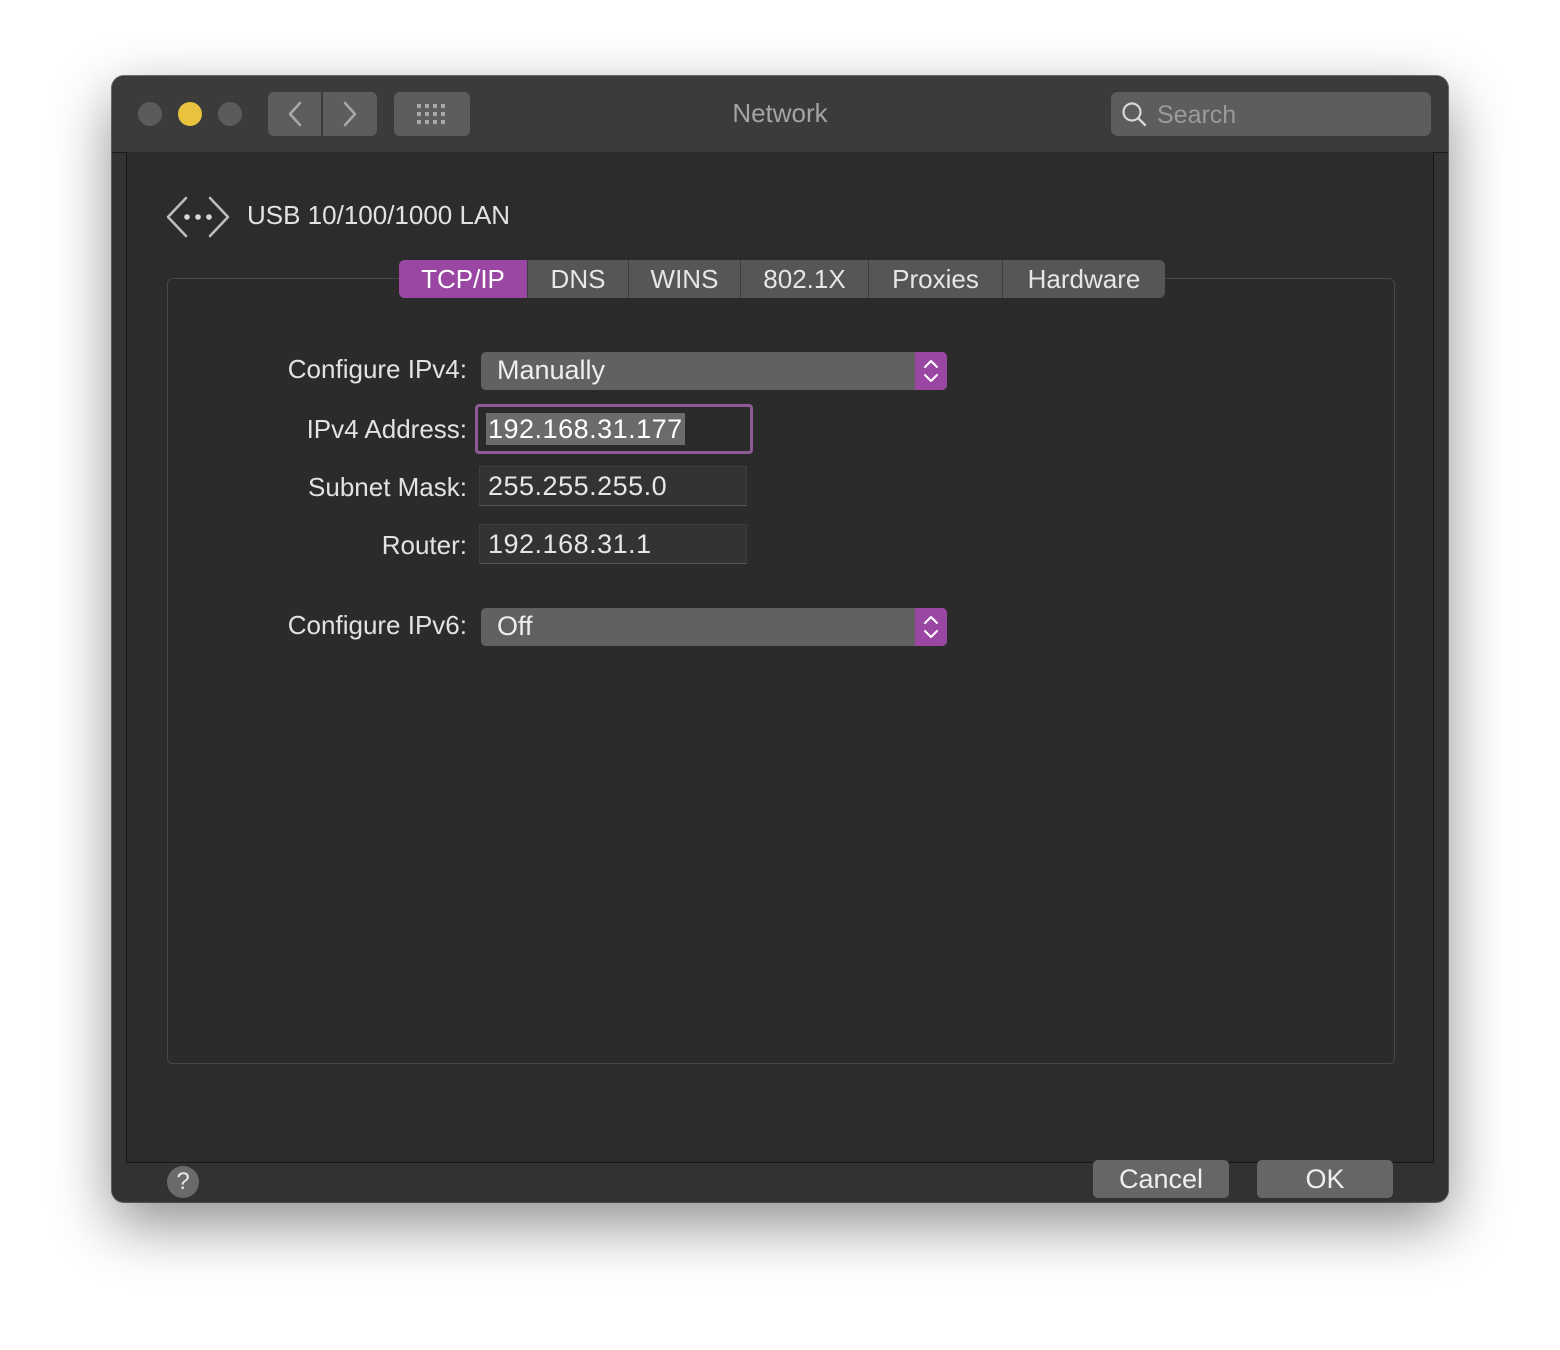 The width and height of the screenshot is (1560, 1350). What do you see at coordinates (1083, 279) in the screenshot?
I see `tab-hardware: Hardware` at bounding box center [1083, 279].